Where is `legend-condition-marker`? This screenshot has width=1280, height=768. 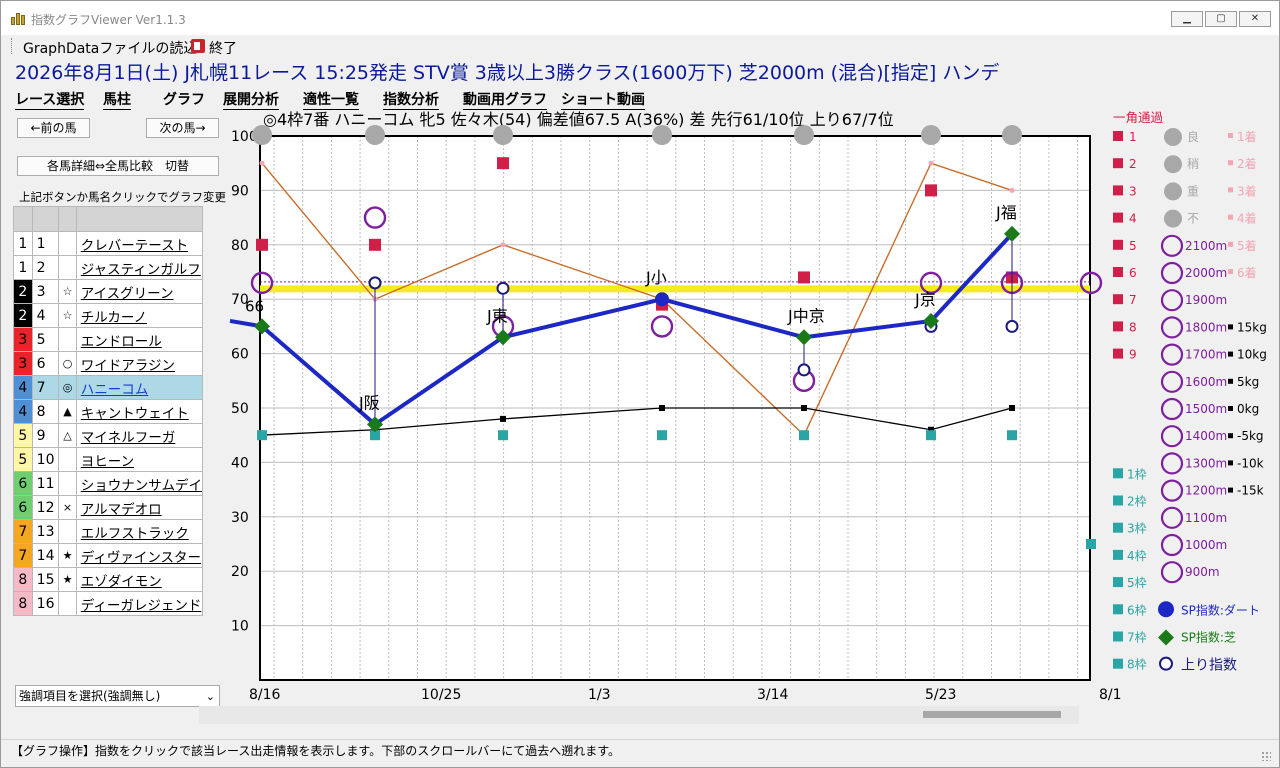 legend-condition-marker is located at coordinates (1173, 137).